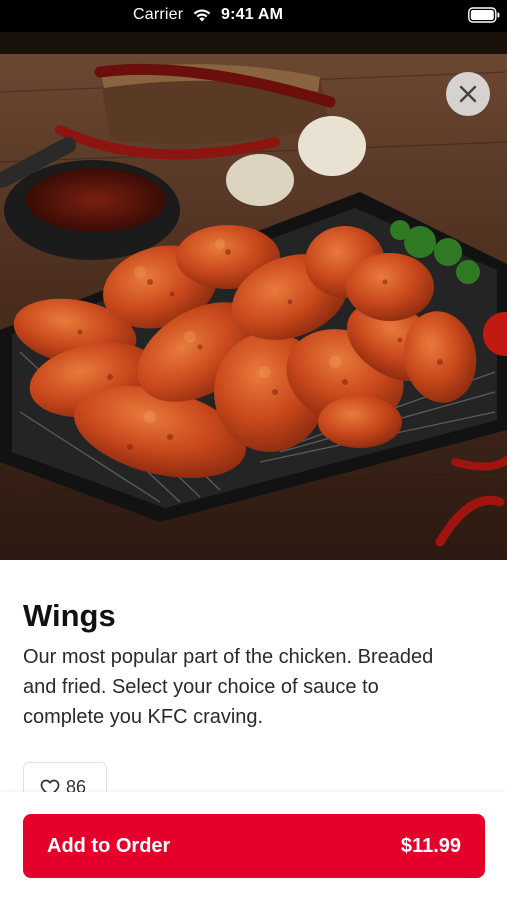 This screenshot has height=900, width=507. I want to click on close-icon, so click(468, 94).